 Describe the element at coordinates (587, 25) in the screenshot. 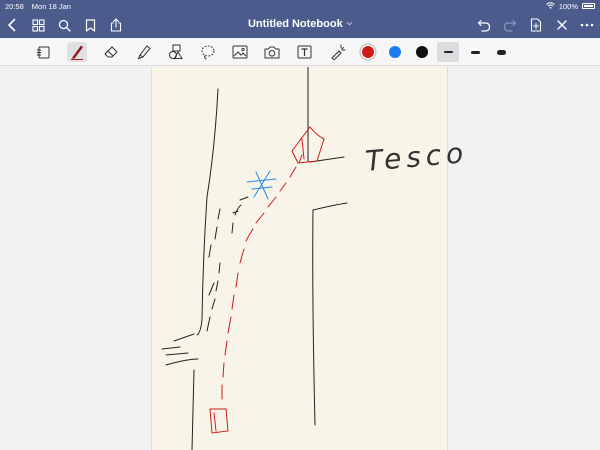

I see `more-icon` at that location.